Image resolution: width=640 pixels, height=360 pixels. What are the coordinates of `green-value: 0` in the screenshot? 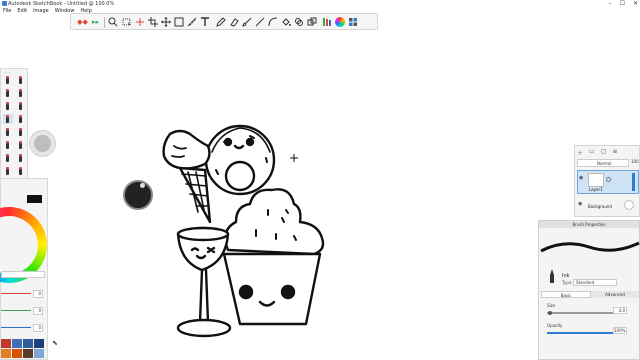 It's located at (38, 311).